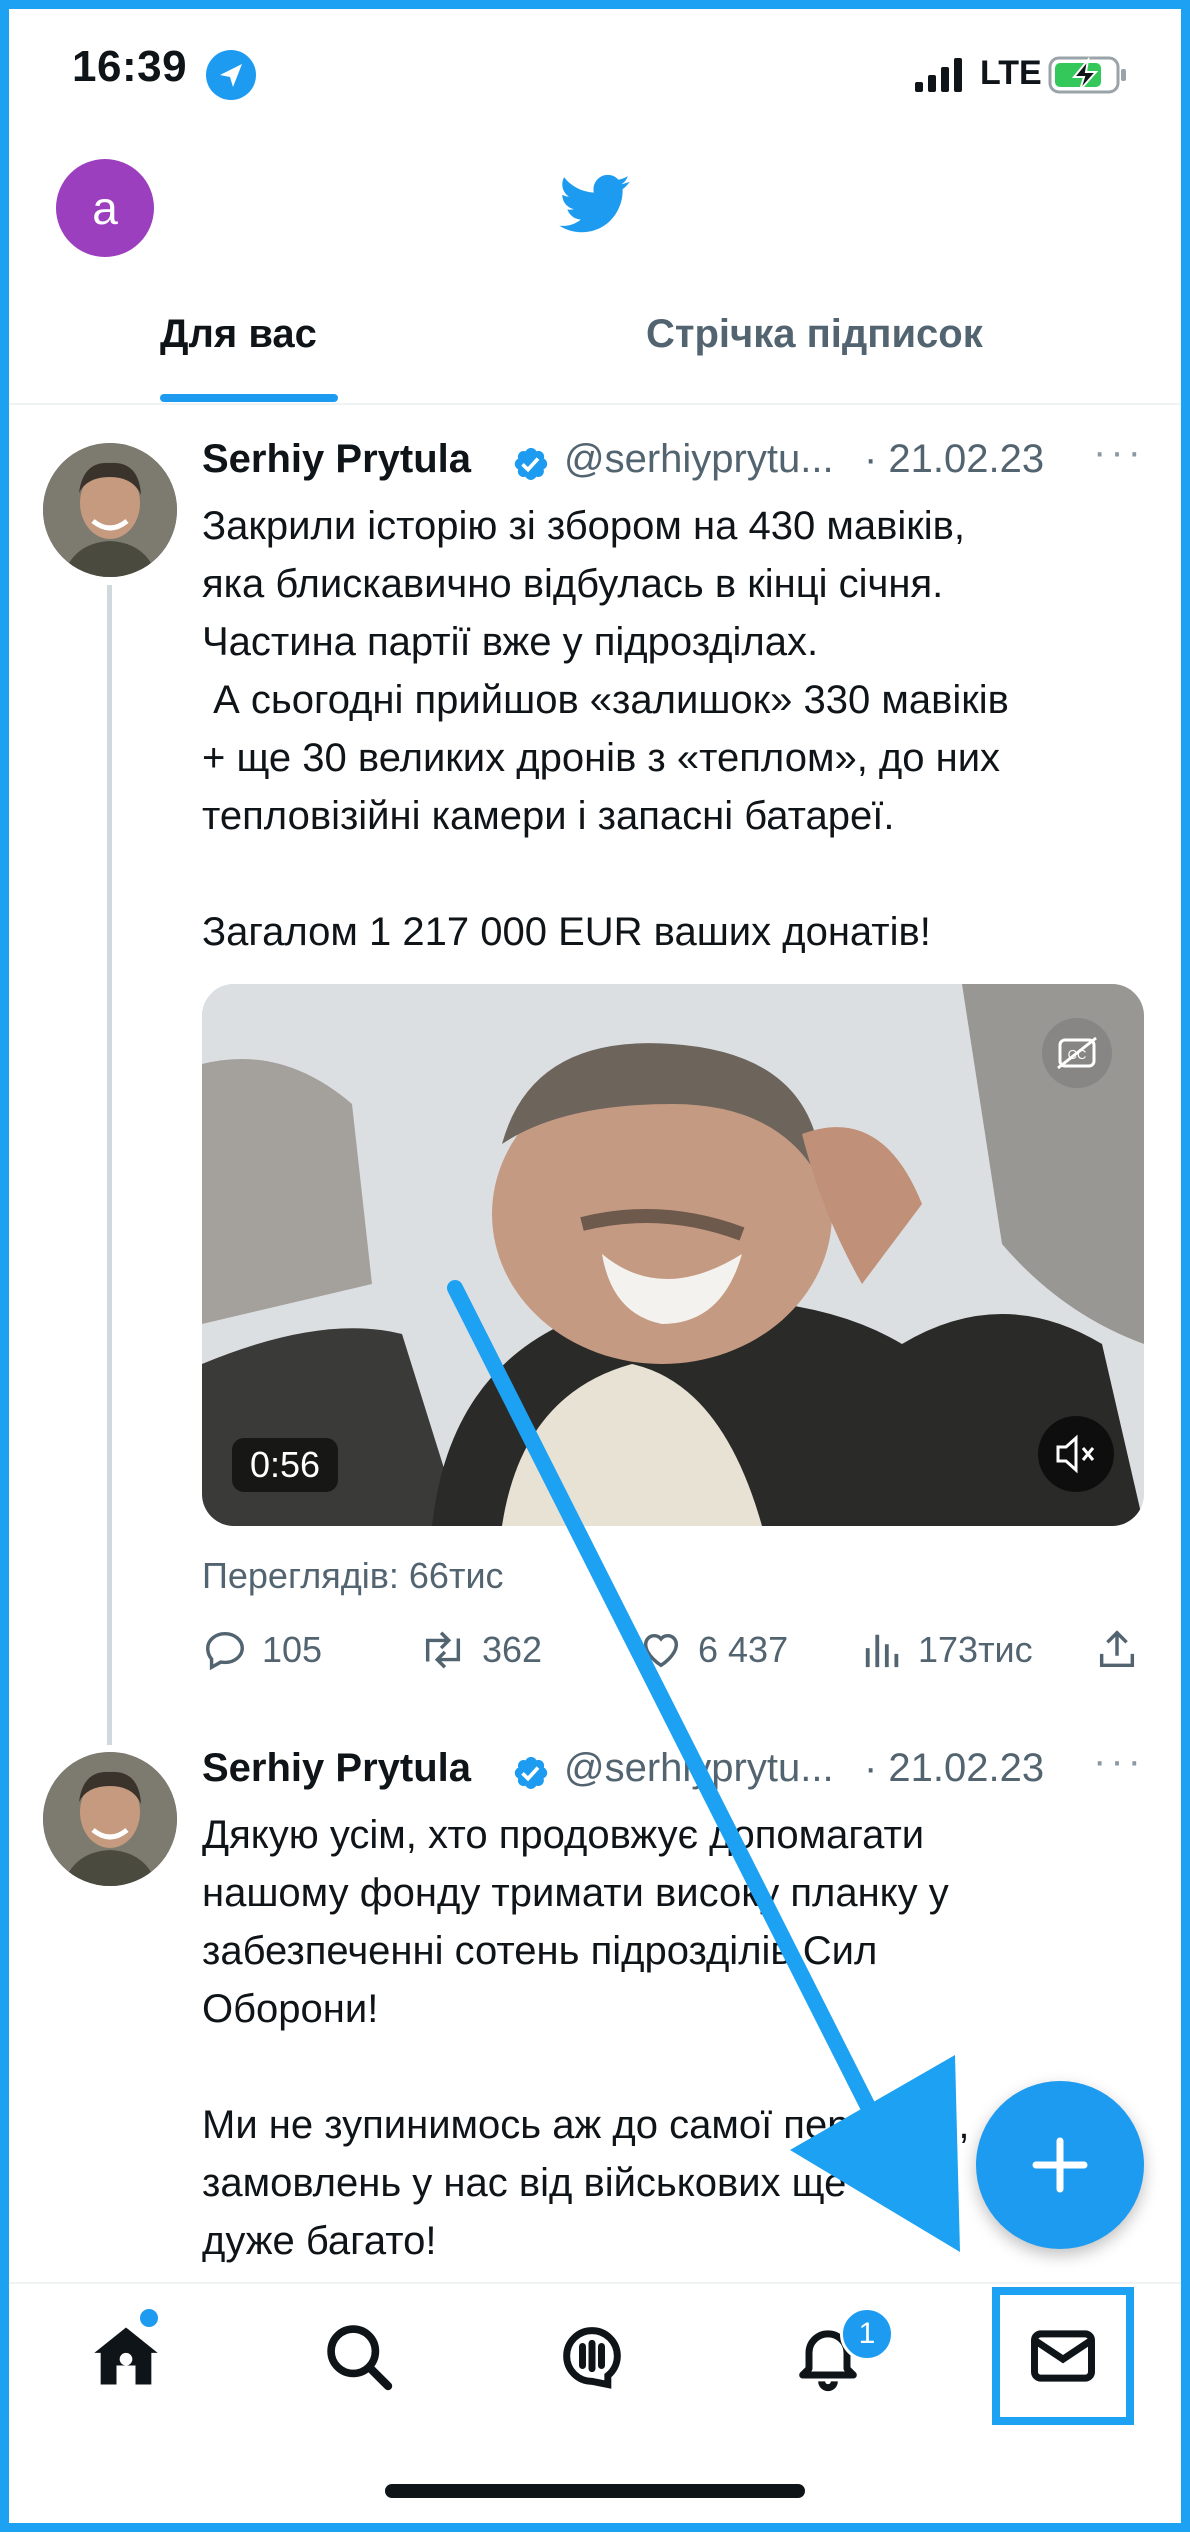  Describe the element at coordinates (1011, 73) in the screenshot. I see `network-type: LTE` at that location.